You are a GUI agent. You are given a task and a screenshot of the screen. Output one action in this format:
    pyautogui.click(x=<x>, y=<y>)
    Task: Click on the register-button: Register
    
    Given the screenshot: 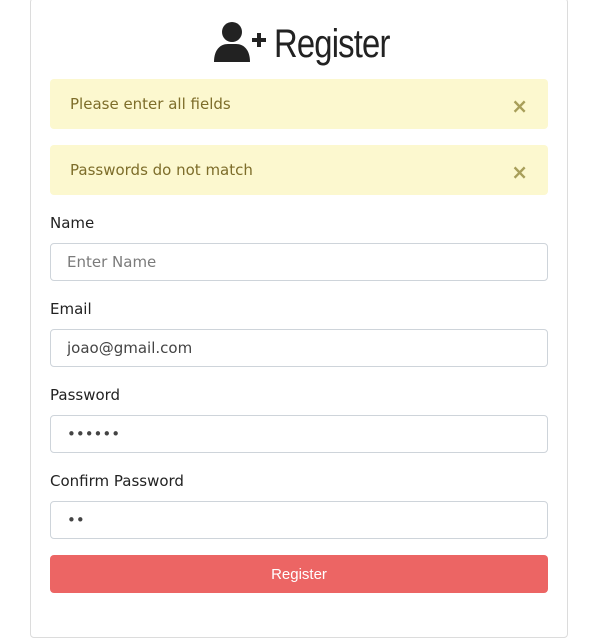 What is the action you would take?
    pyautogui.click(x=299, y=574)
    